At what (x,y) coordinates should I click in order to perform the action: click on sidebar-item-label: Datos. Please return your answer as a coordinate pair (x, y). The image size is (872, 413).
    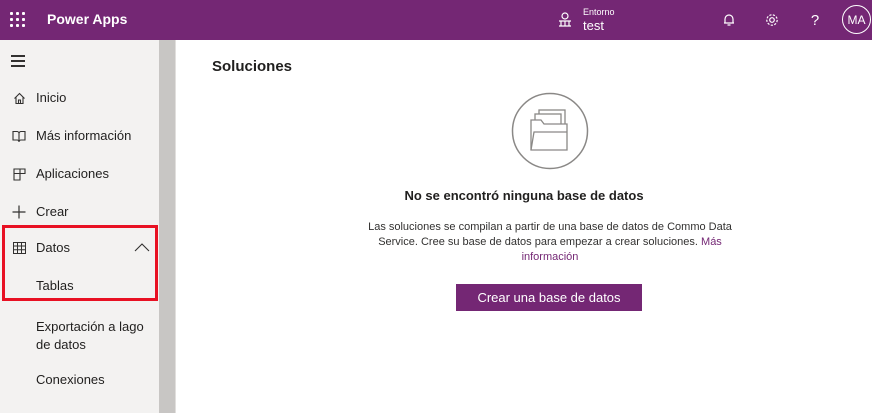
    Looking at the image, I should click on (53, 247).